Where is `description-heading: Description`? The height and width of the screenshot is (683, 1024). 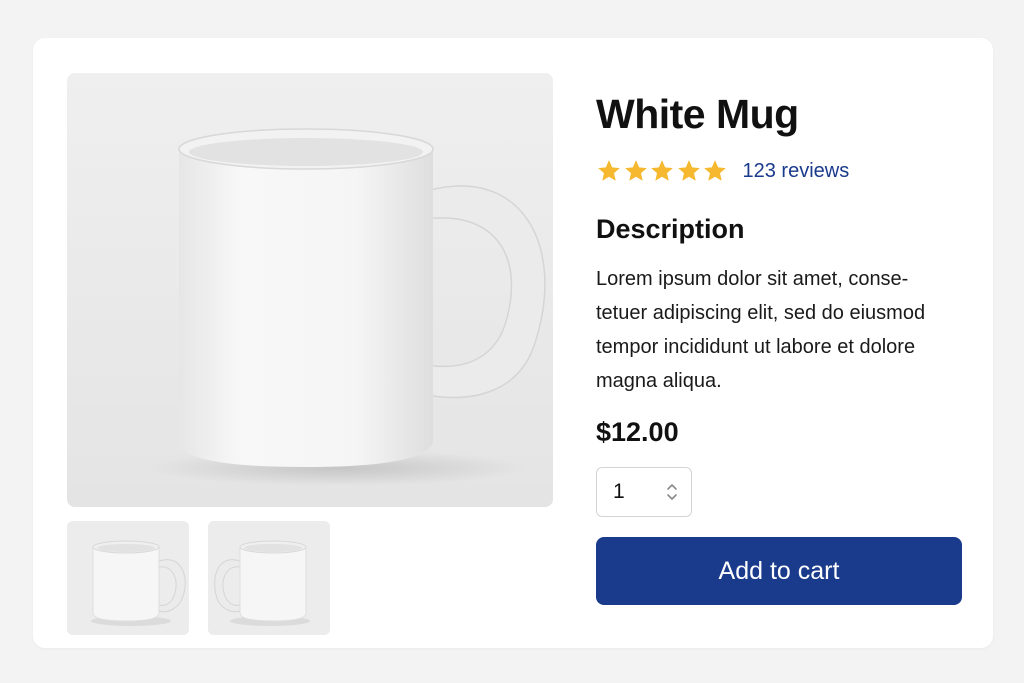 description-heading: Description is located at coordinates (670, 229).